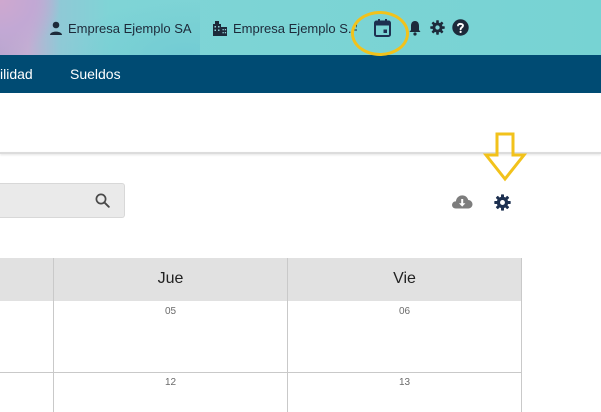 The height and width of the screenshot is (412, 601). What do you see at coordinates (170, 278) in the screenshot?
I see `column-header-jue: Jue` at bounding box center [170, 278].